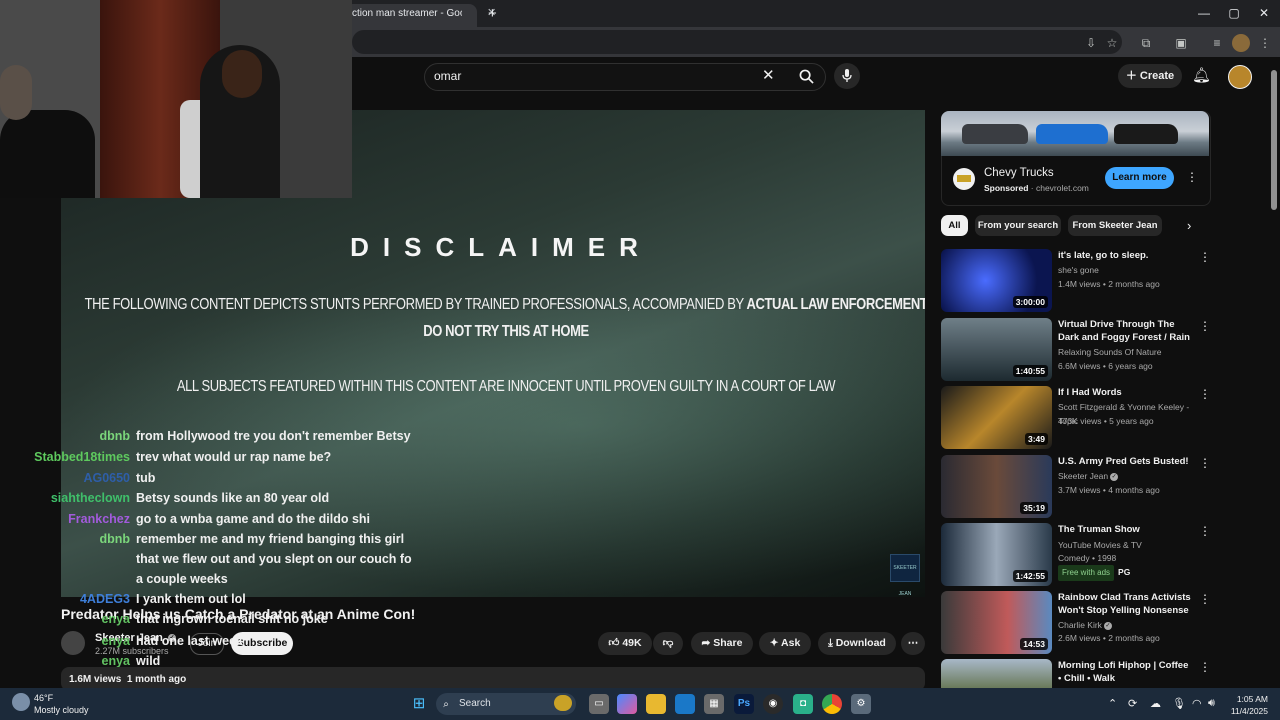 The image size is (1280, 720). I want to click on onedrive-icon: ☁, so click(1155, 703).